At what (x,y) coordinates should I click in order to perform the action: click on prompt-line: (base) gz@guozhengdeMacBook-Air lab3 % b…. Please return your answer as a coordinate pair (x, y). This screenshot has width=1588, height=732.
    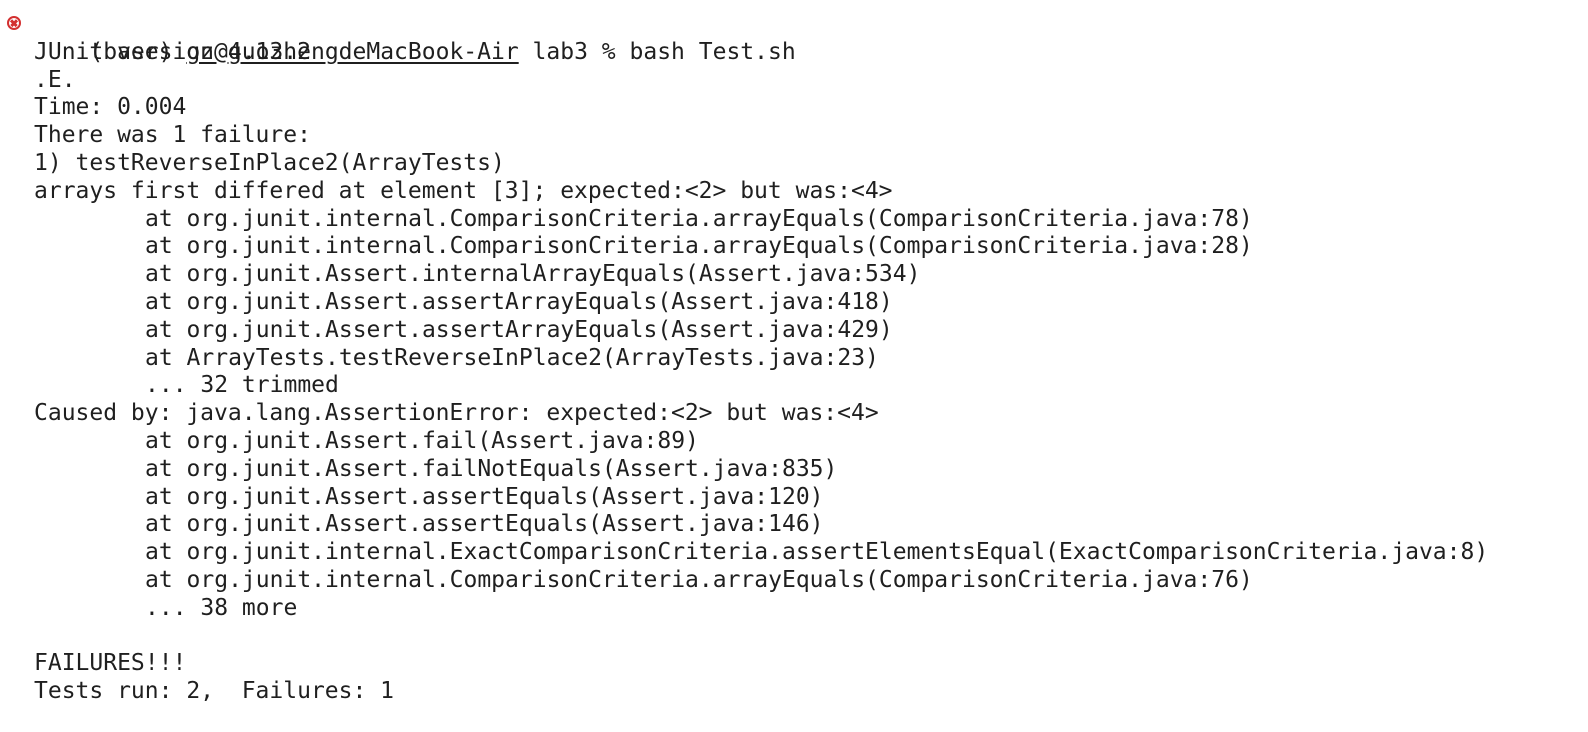
    Looking at the image, I should click on (794, 38).